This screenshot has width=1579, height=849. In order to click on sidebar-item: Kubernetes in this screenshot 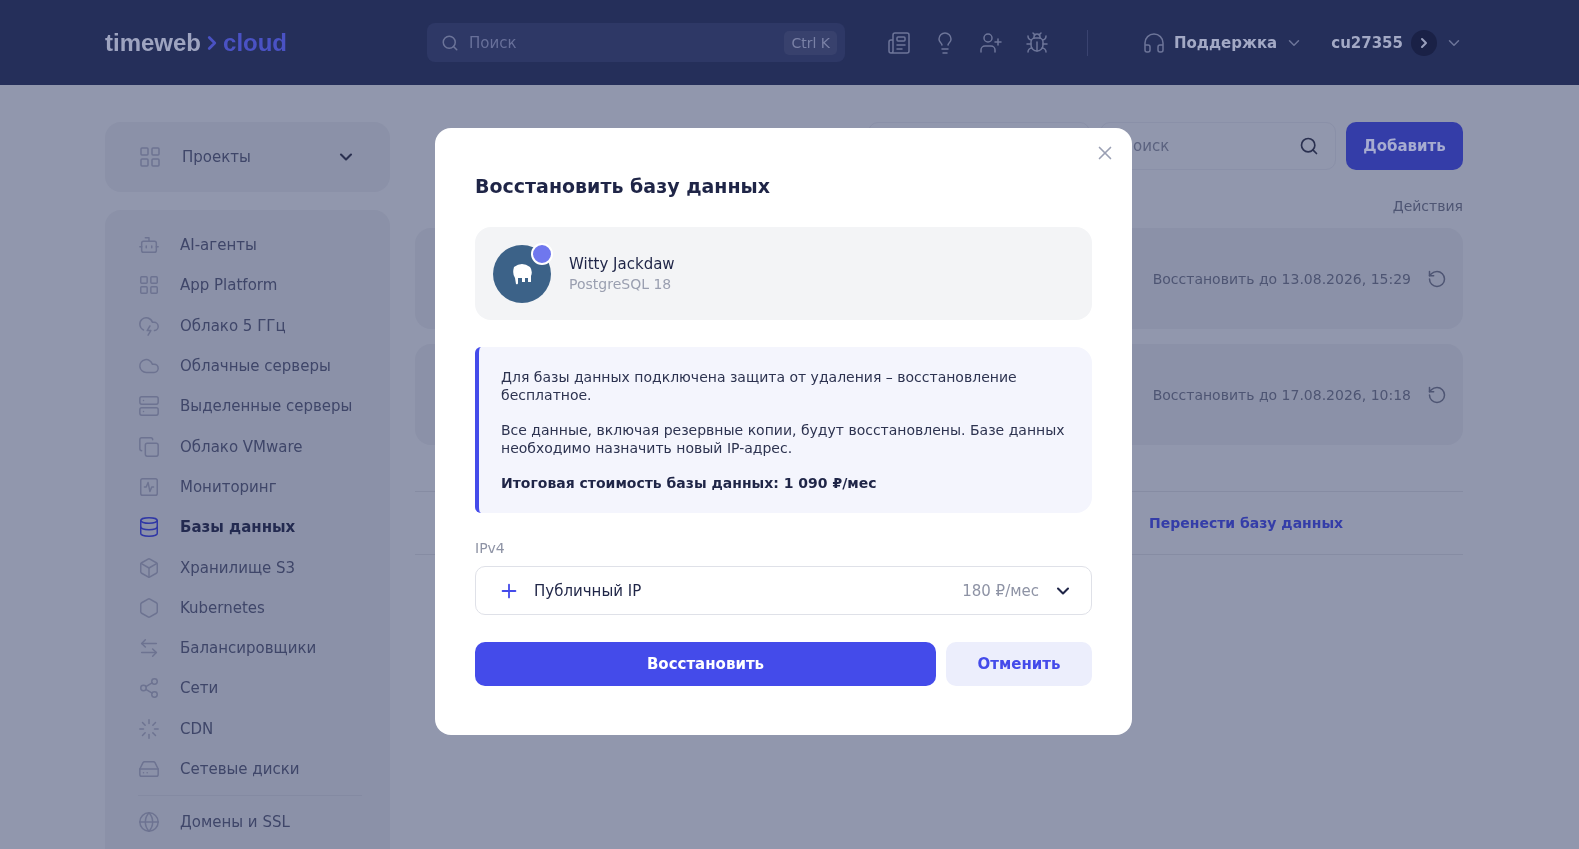, I will do `click(250, 607)`.